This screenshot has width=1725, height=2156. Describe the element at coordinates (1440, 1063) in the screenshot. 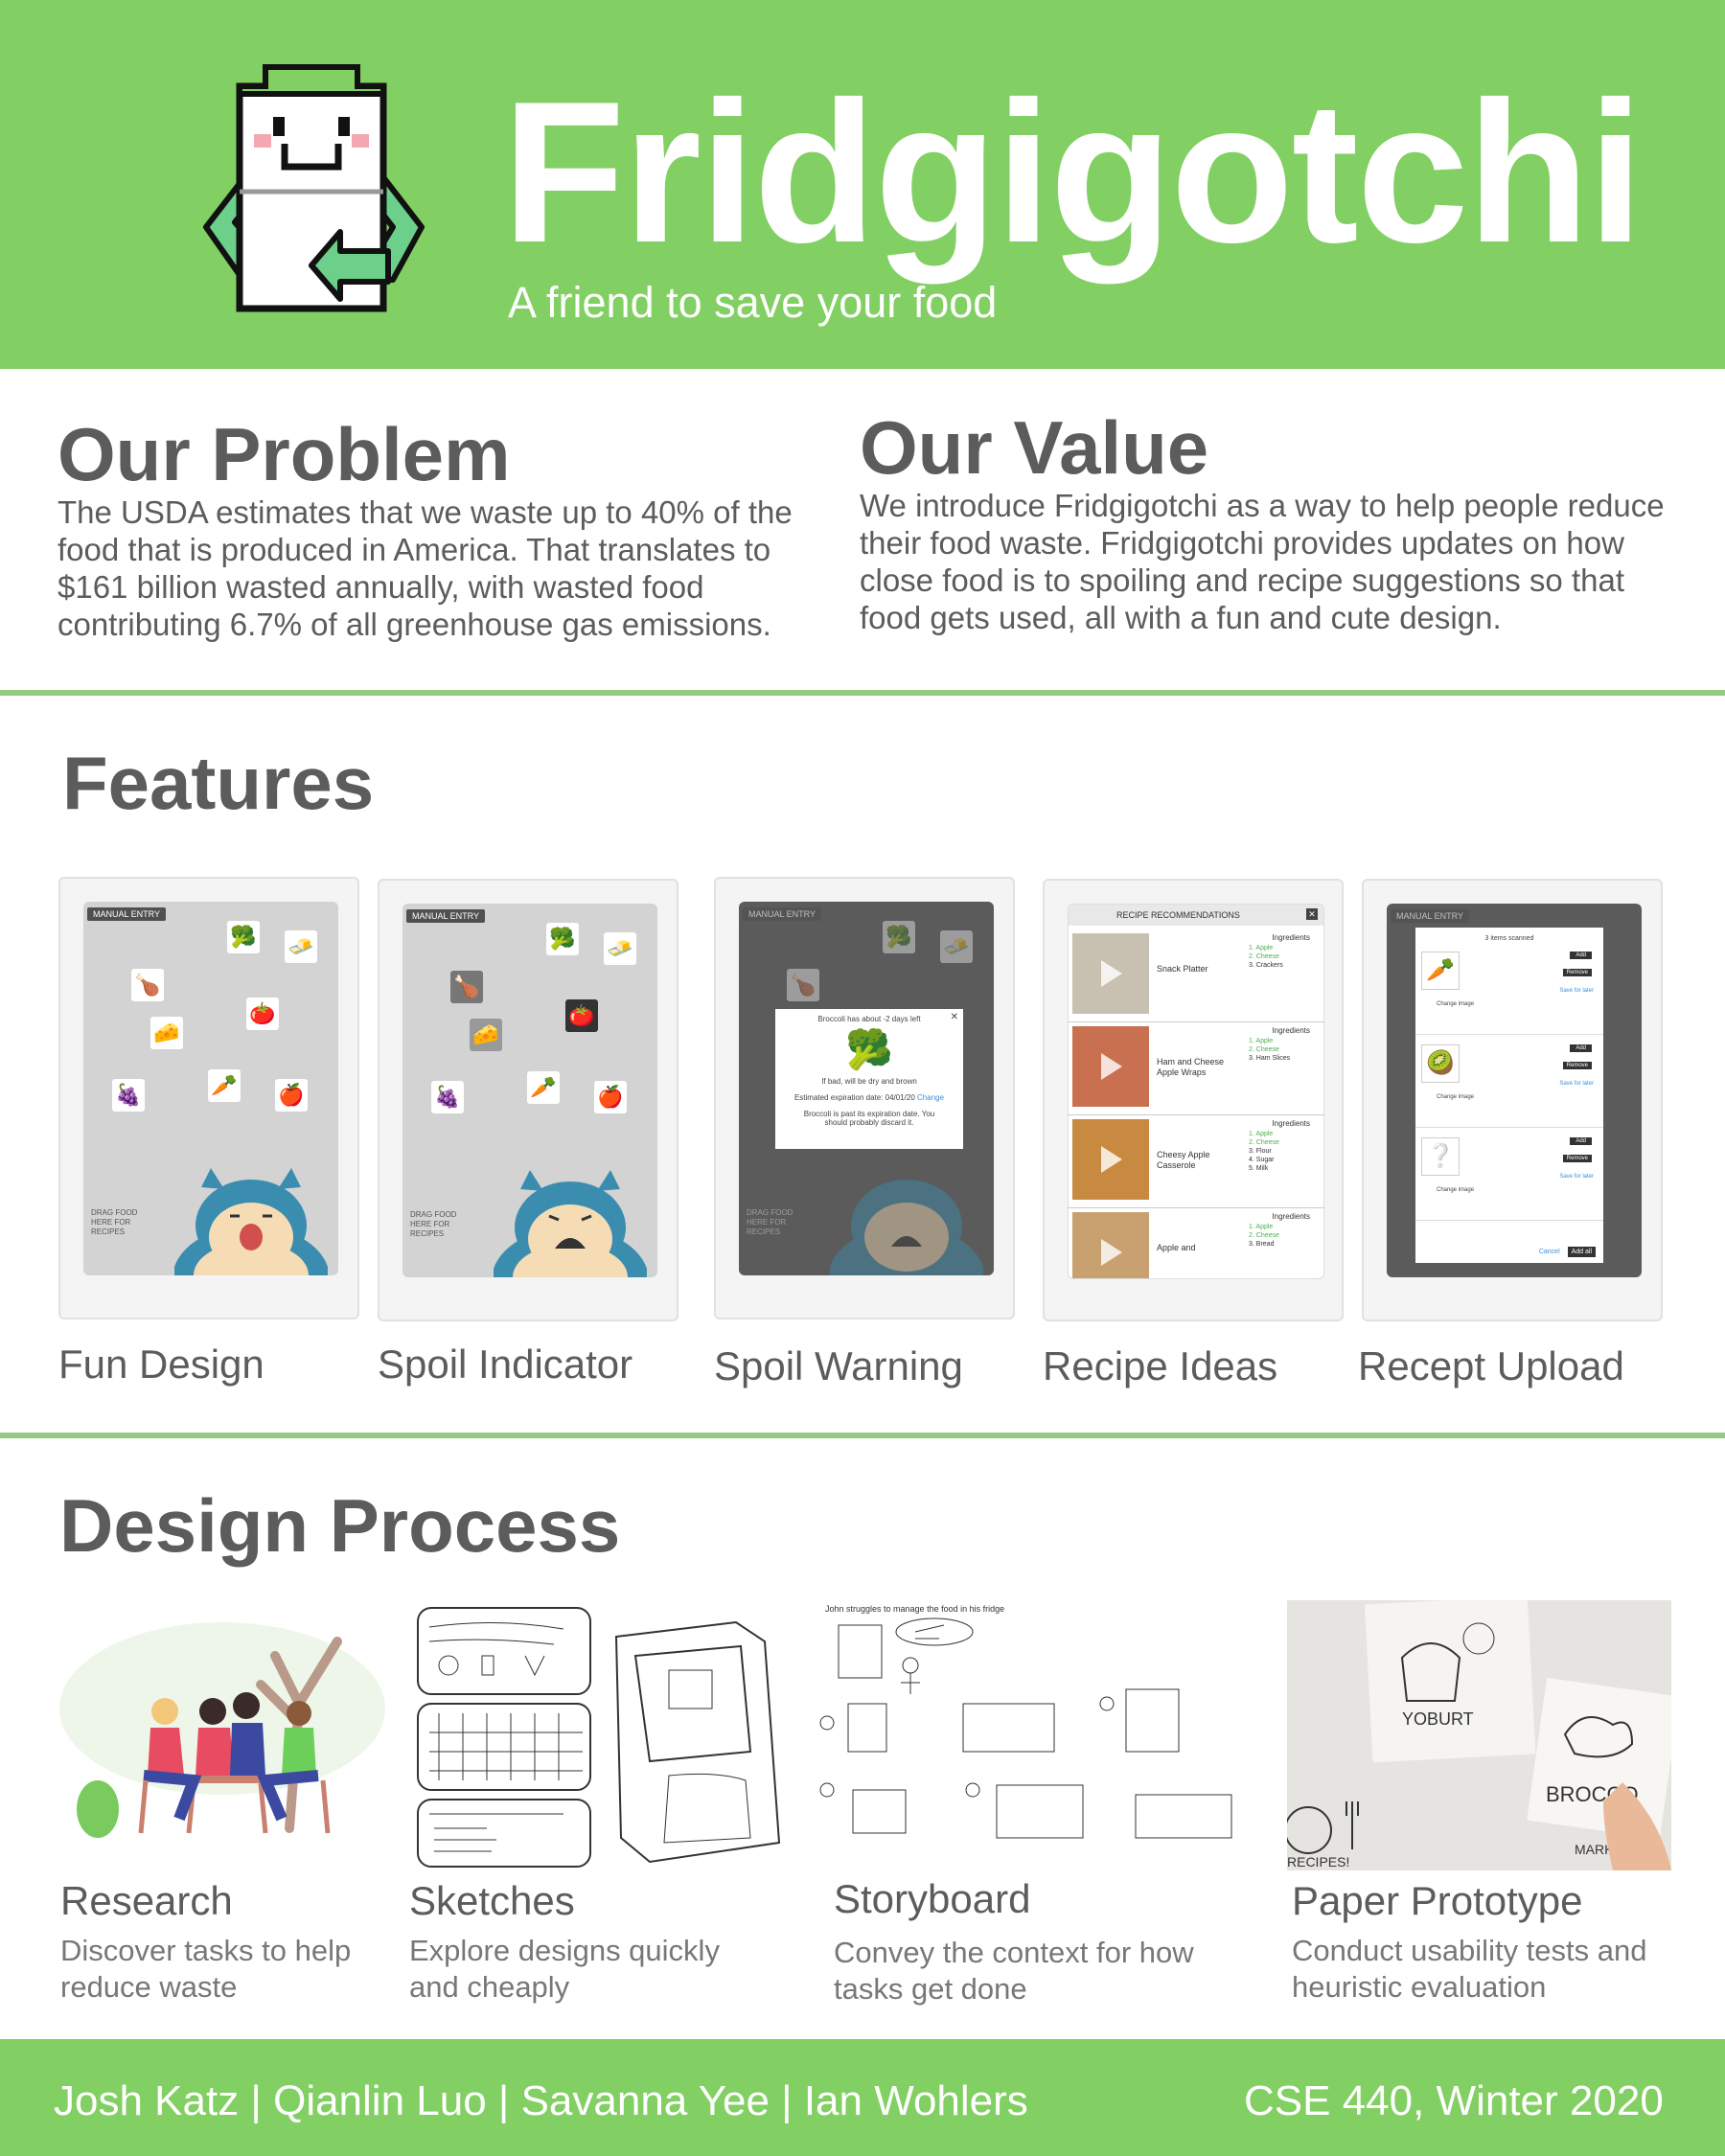

I see `food-image: 🥝` at that location.